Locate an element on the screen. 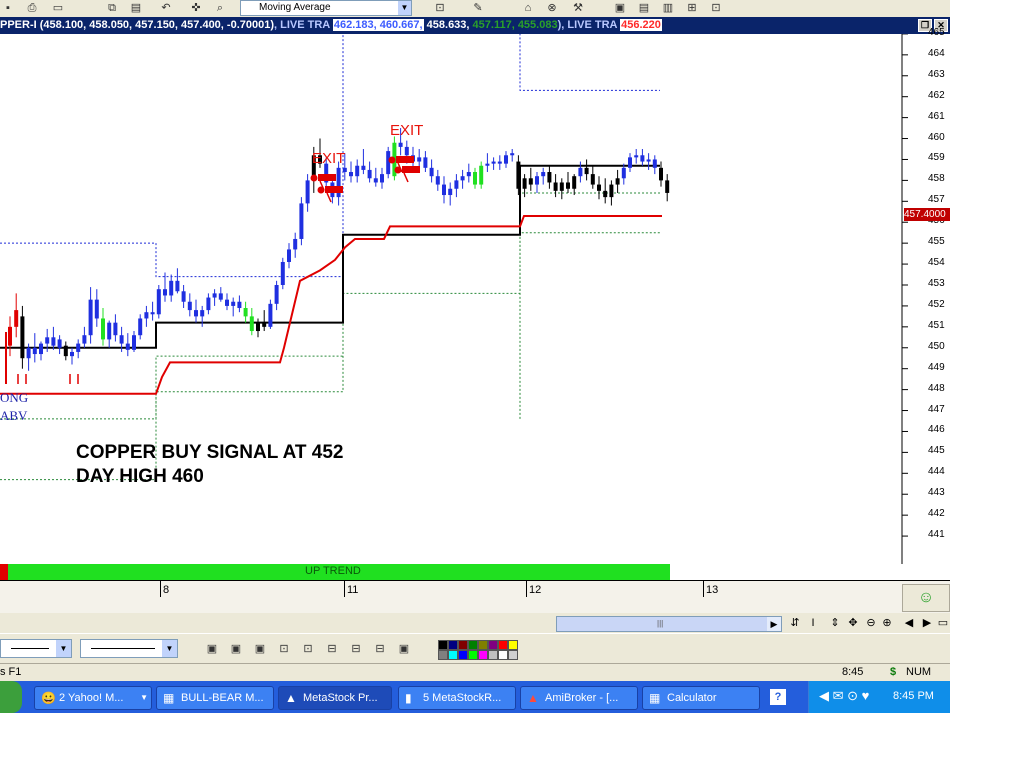 The width and height of the screenshot is (1024, 768). grid-icon: ⊞ is located at coordinates (692, 8).